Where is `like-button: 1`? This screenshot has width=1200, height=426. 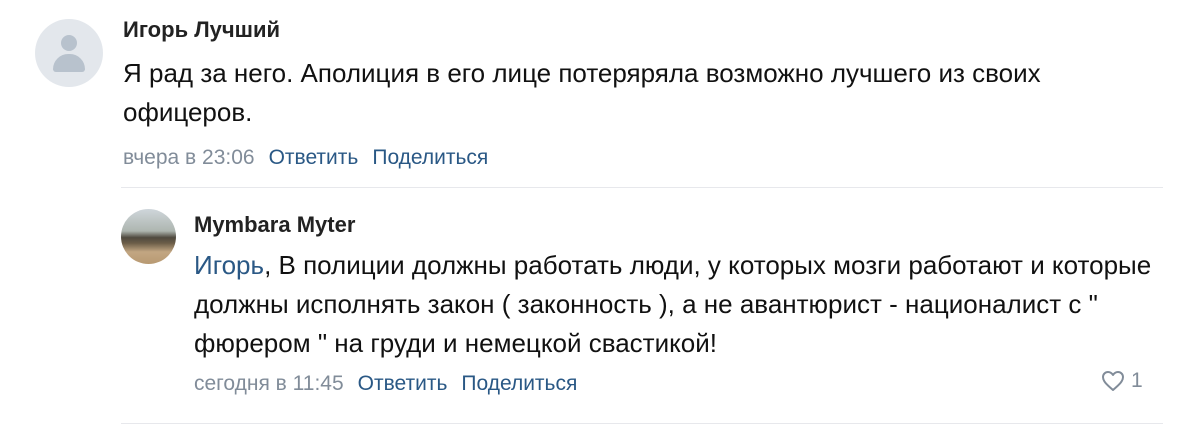
like-button: 1 is located at coordinates (1122, 381).